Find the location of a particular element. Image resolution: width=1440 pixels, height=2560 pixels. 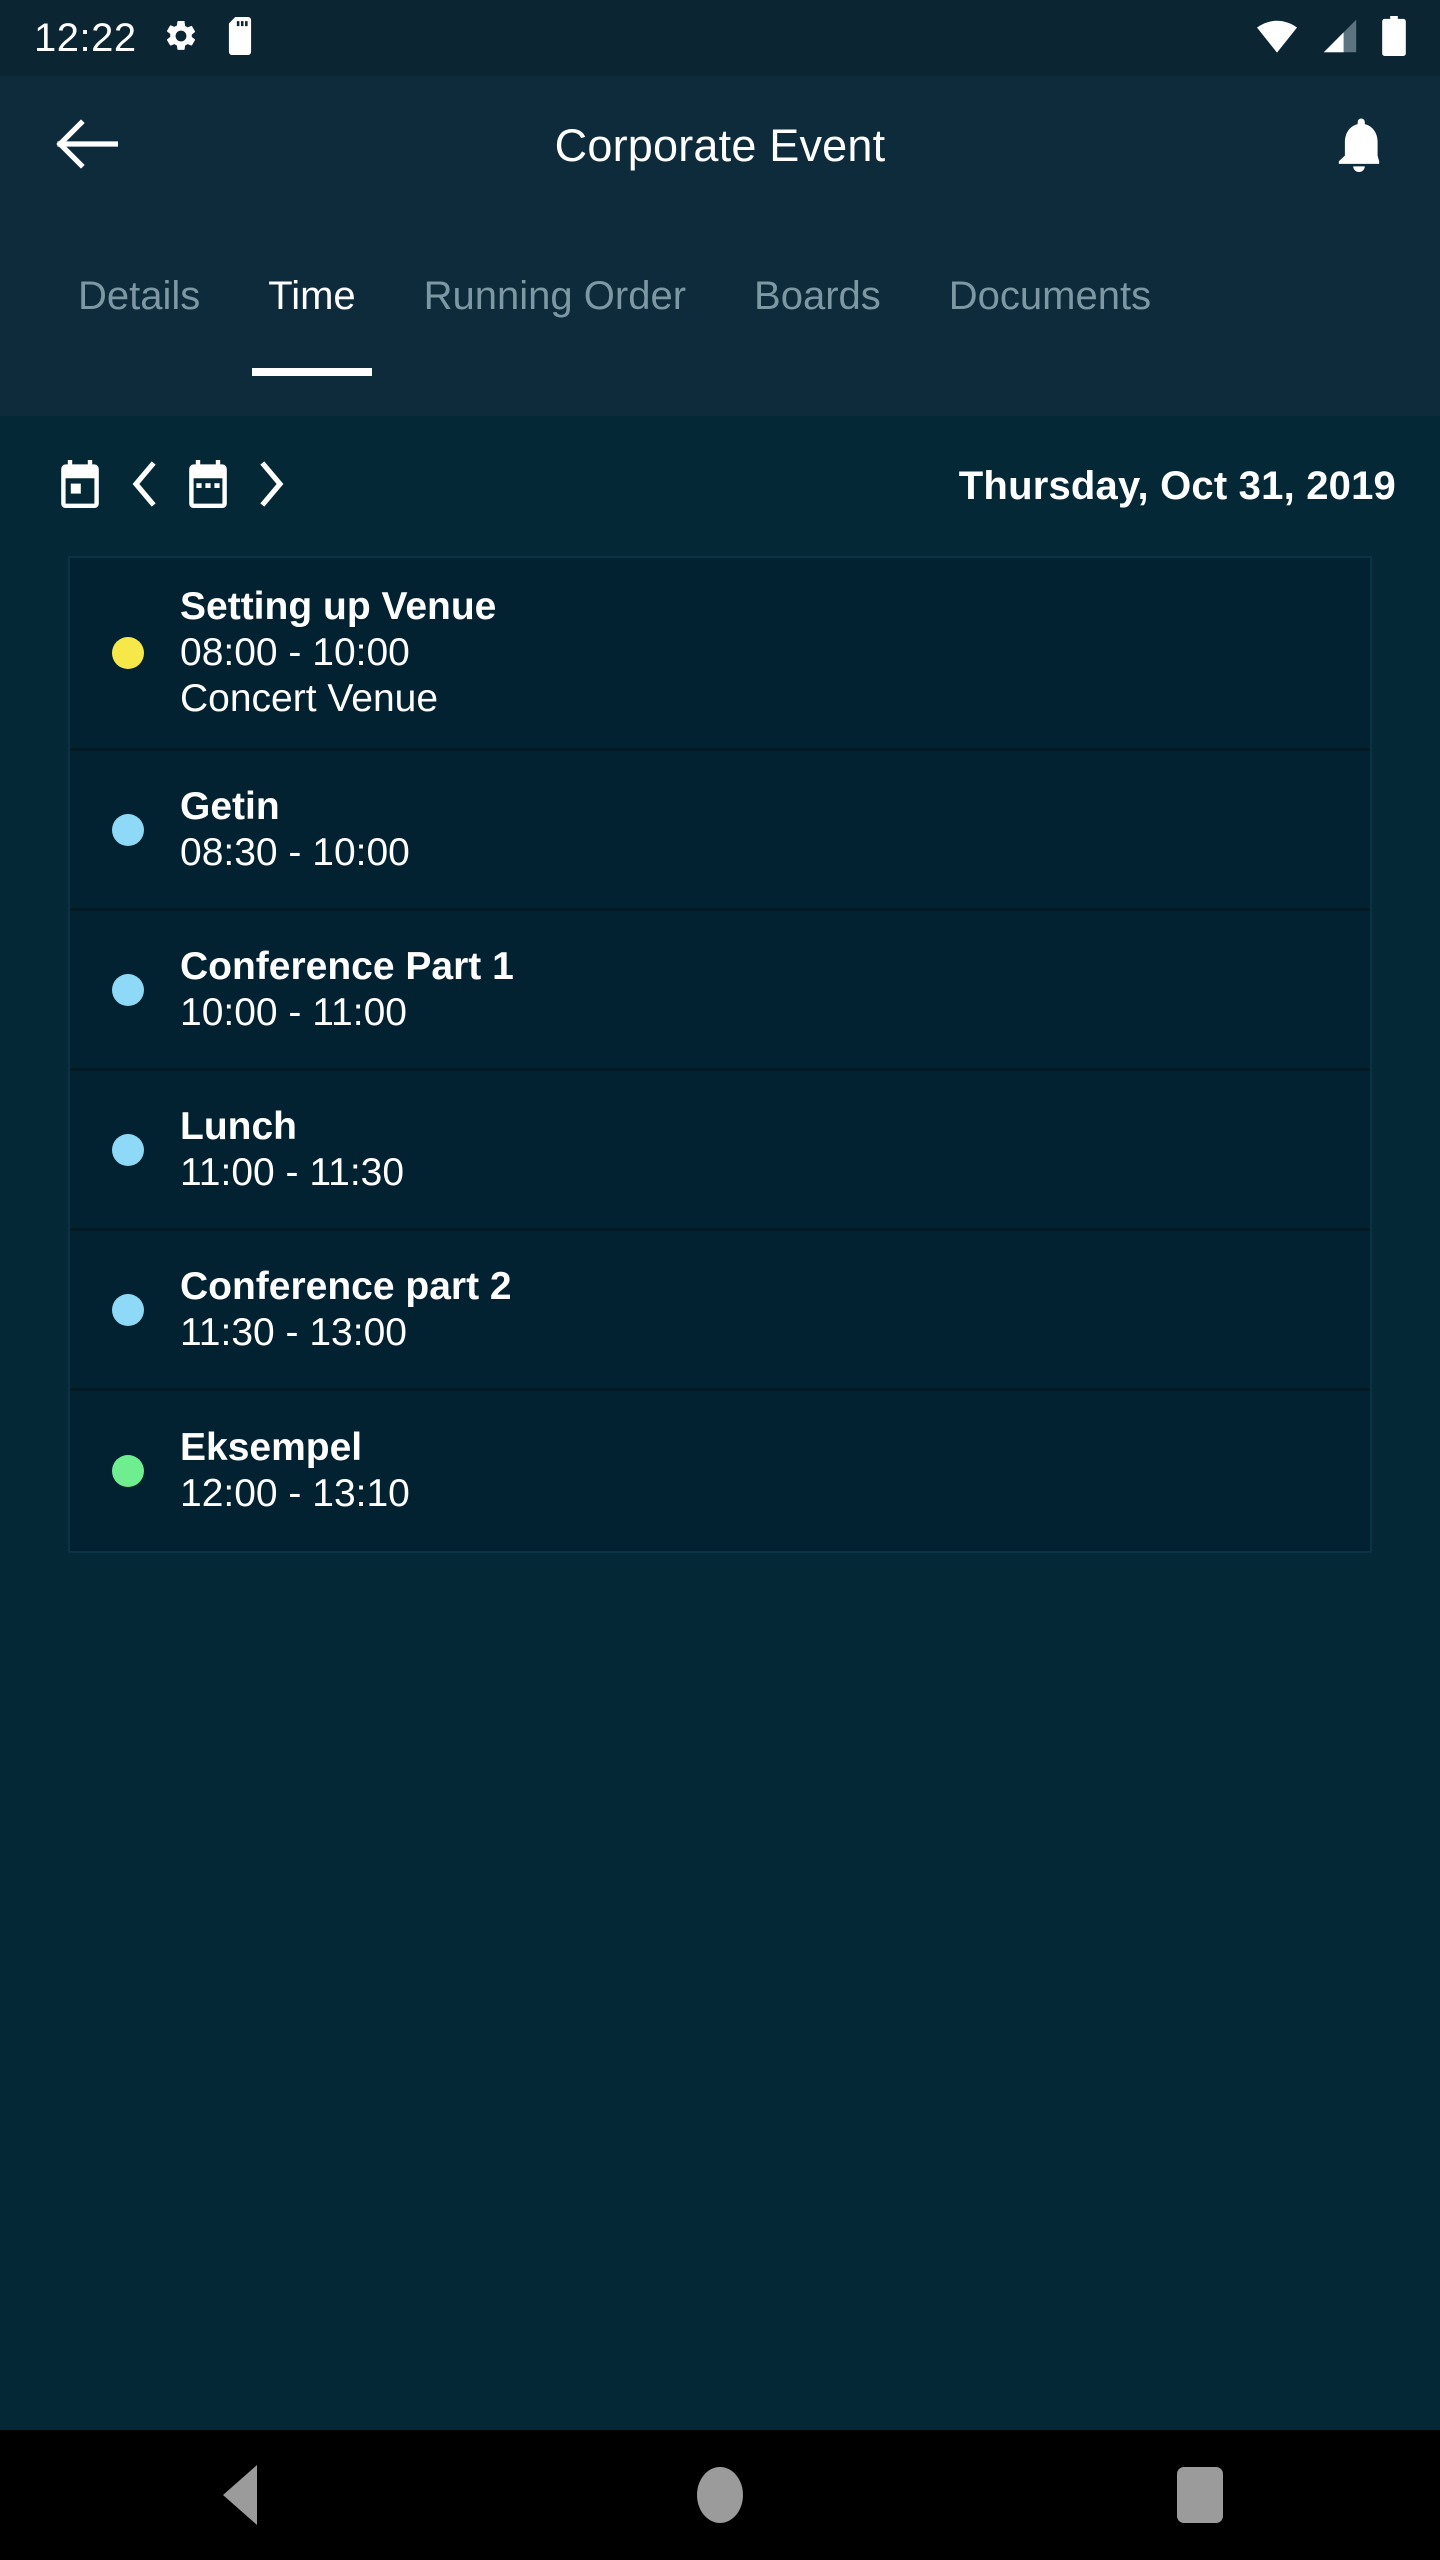

date-nav-controls is located at coordinates (172, 486).